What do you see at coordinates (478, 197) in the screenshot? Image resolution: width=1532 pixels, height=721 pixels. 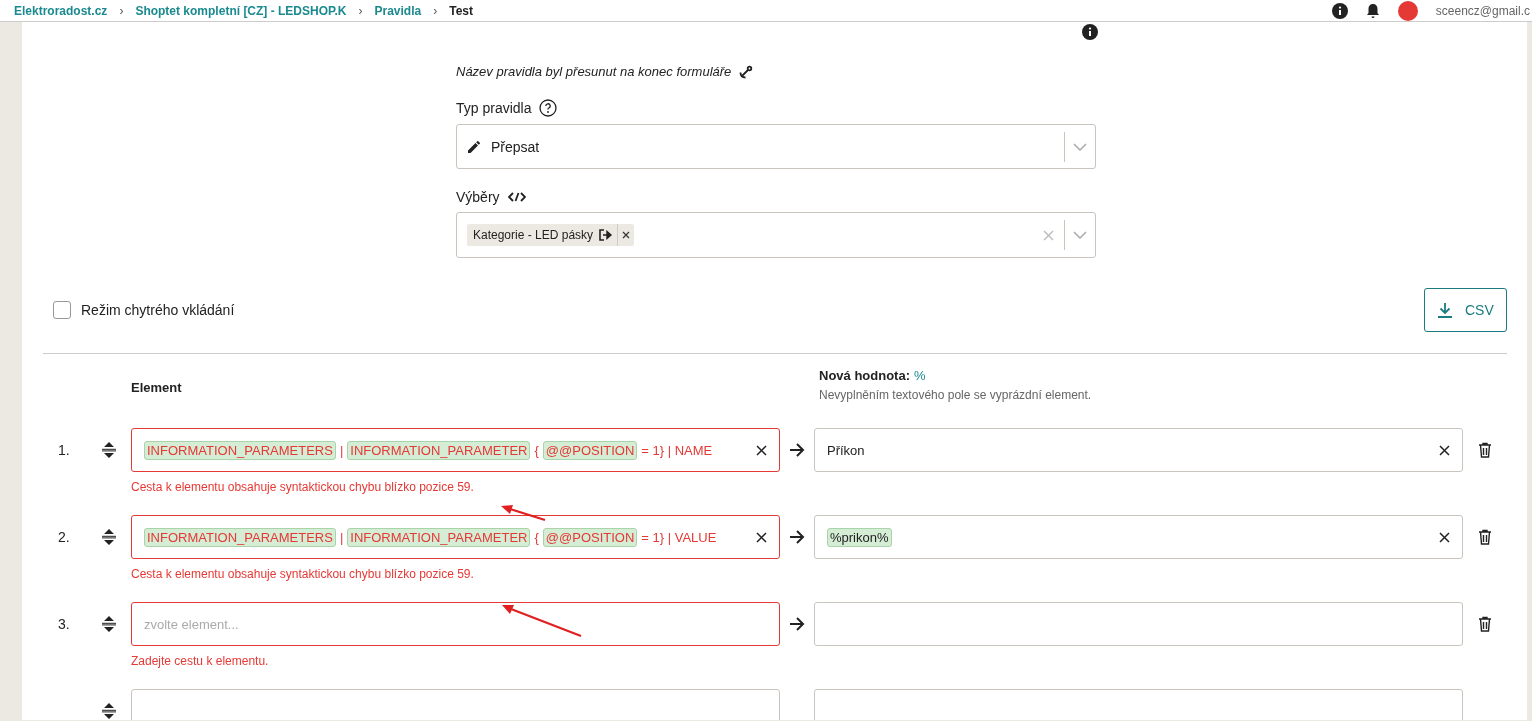 I see `field-label: Výběry` at bounding box center [478, 197].